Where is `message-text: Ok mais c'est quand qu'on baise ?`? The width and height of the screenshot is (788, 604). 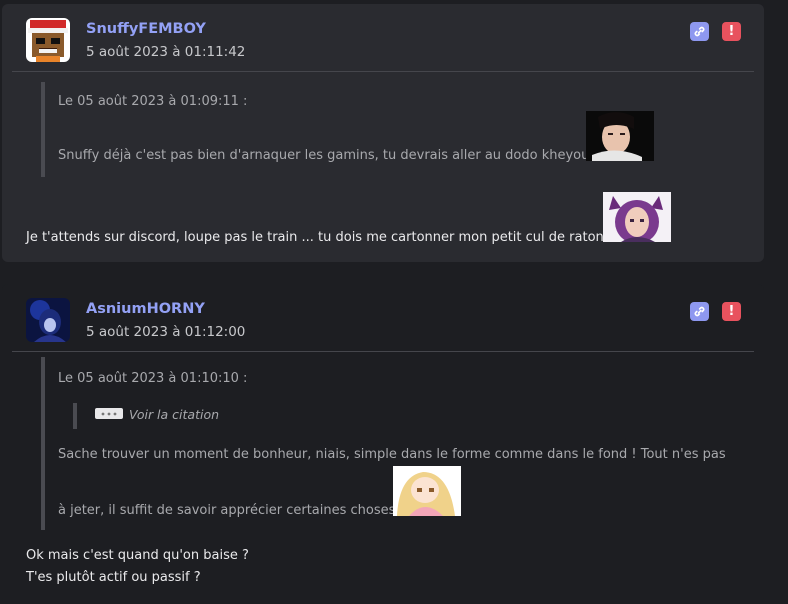
message-text: Ok mais c'est quand qu'on baise ? is located at coordinates (137, 555).